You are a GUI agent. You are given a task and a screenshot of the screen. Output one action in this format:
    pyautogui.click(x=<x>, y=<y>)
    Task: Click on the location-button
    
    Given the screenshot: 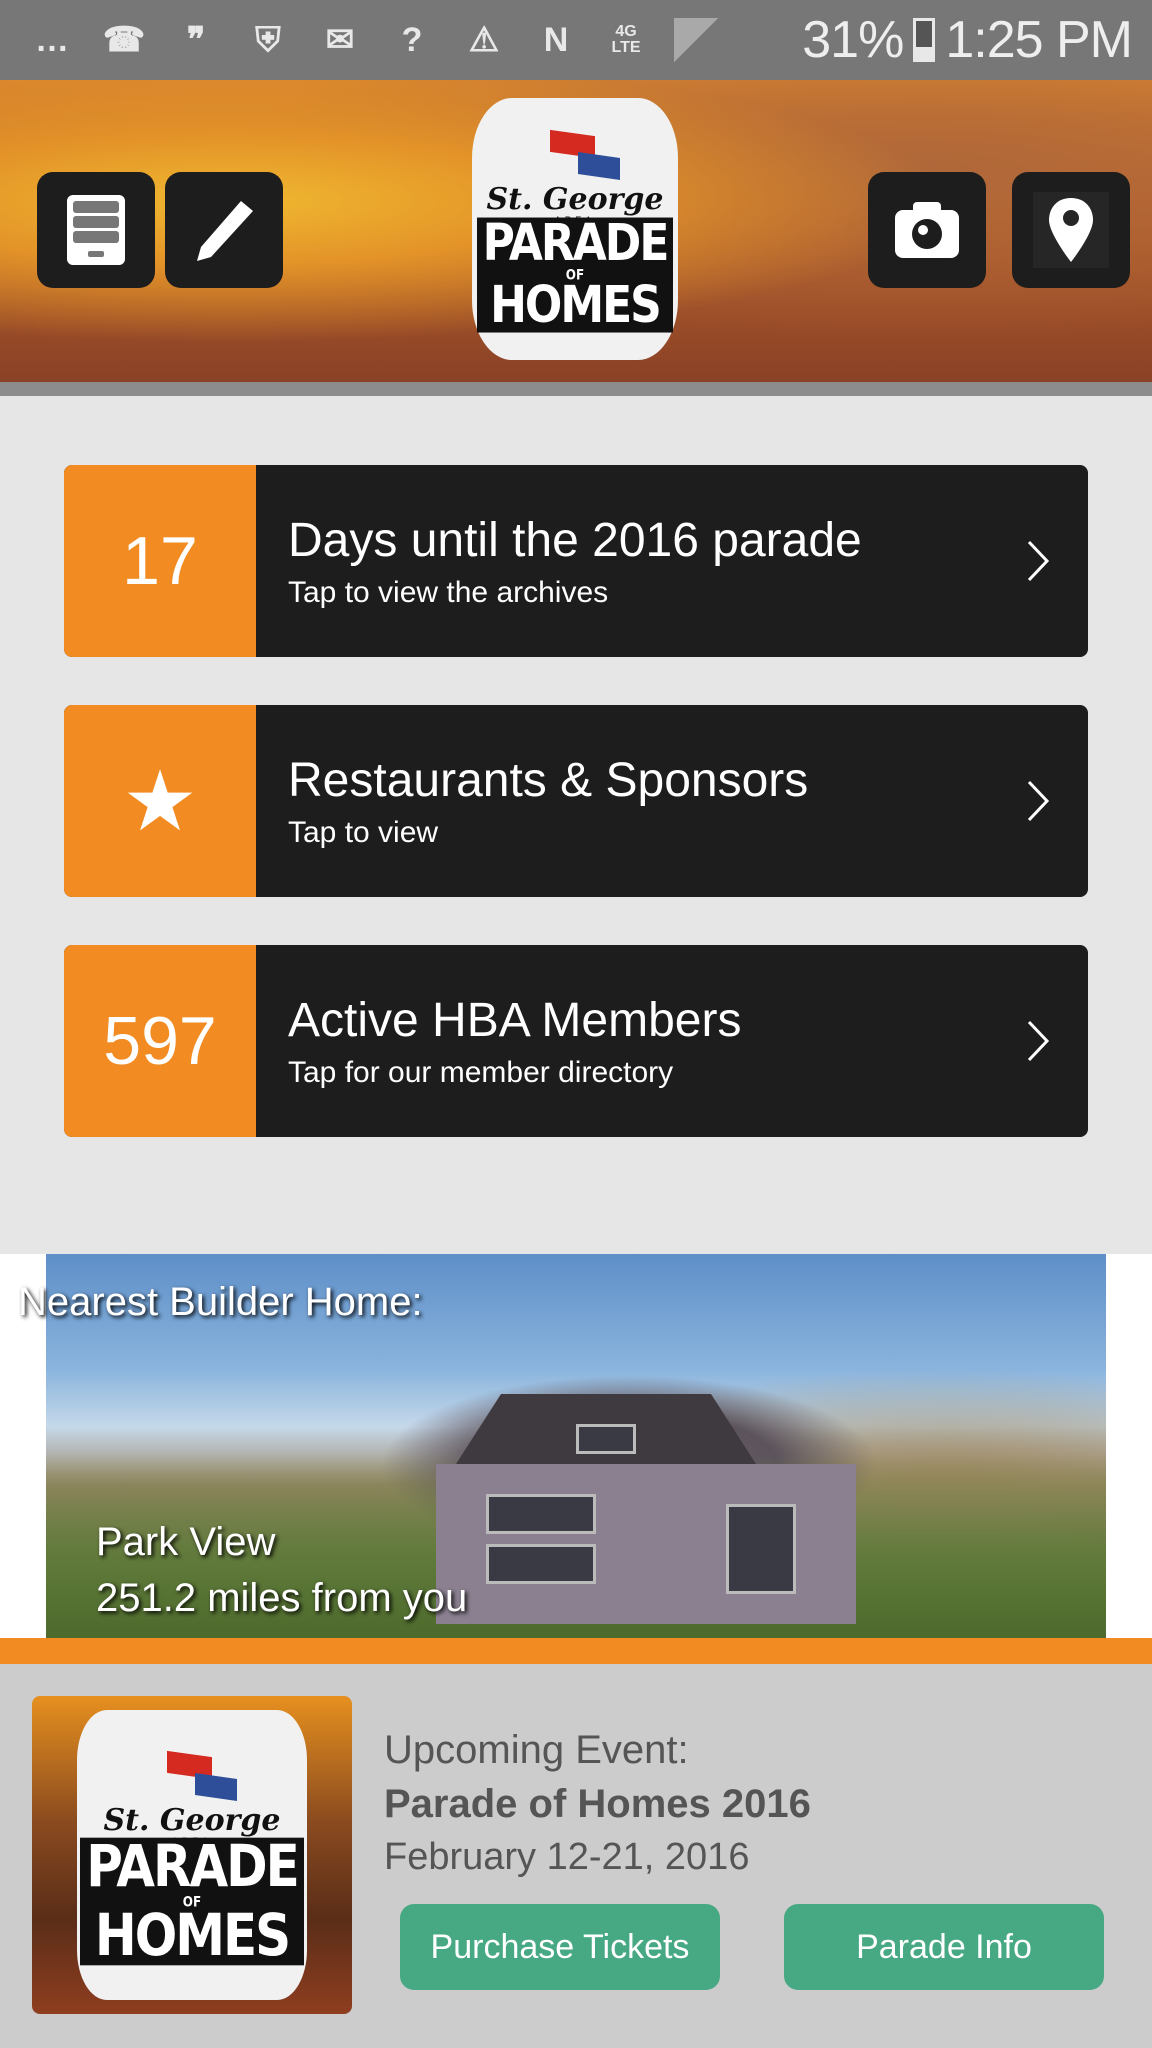 What is the action you would take?
    pyautogui.click(x=1071, y=230)
    